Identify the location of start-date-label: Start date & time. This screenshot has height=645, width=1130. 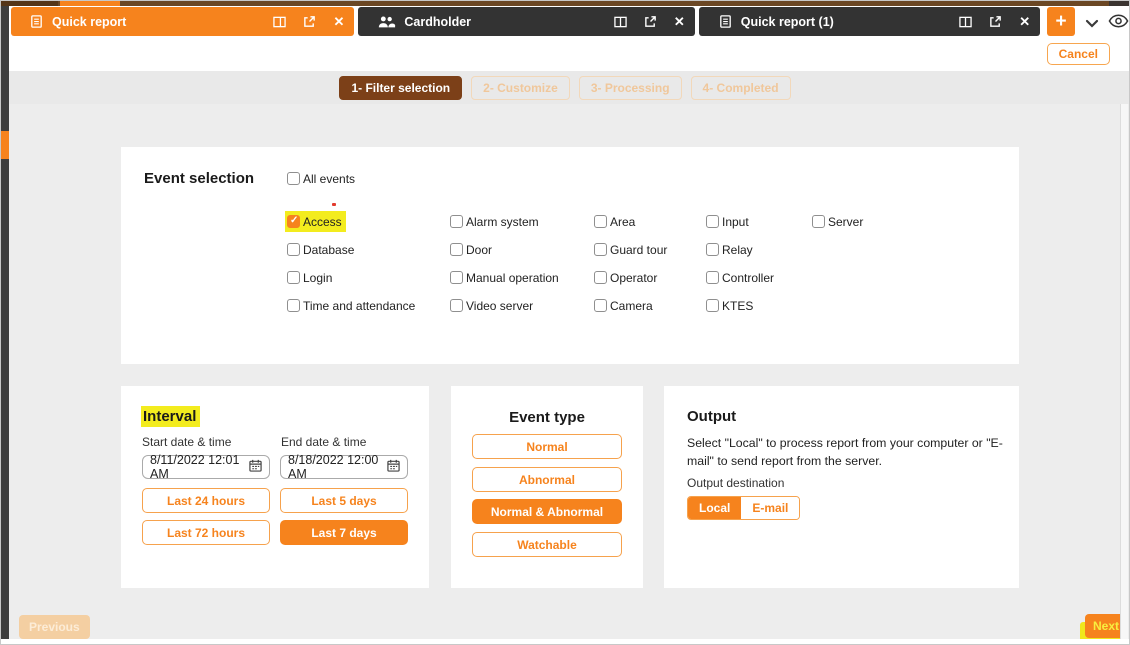
(187, 442).